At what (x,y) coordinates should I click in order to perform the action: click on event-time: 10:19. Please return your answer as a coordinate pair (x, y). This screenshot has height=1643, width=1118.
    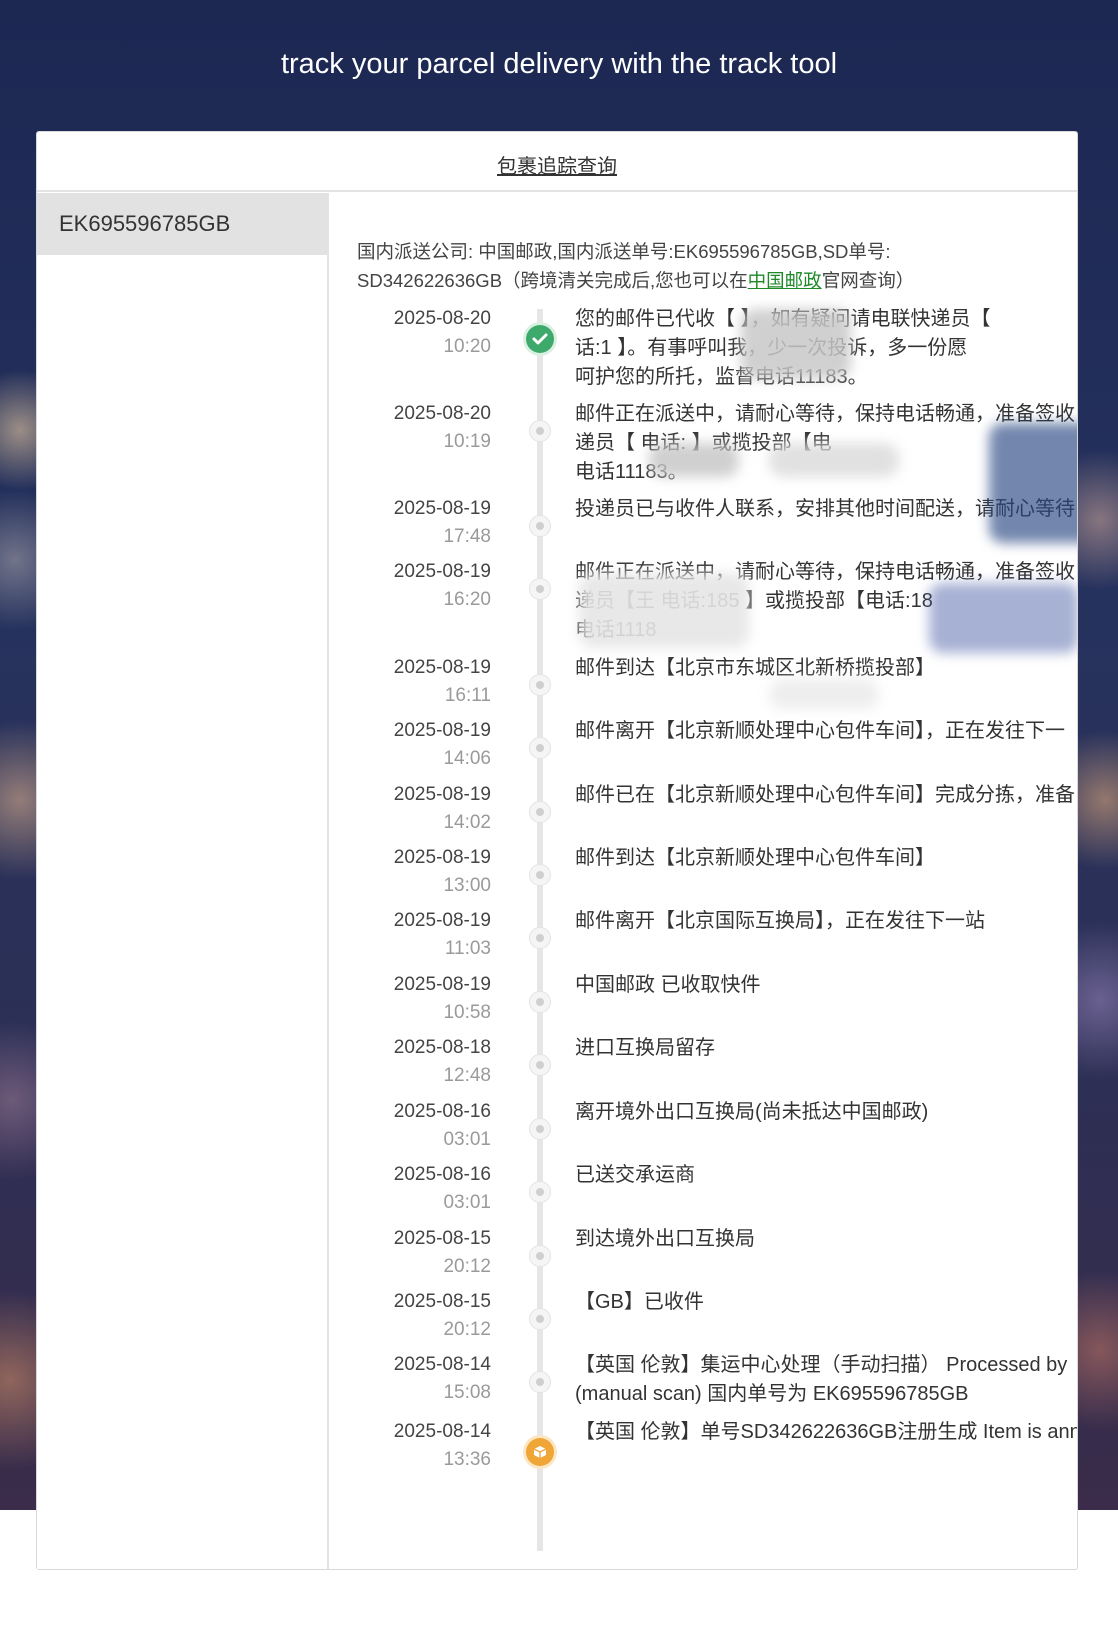
    Looking at the image, I should click on (467, 441).